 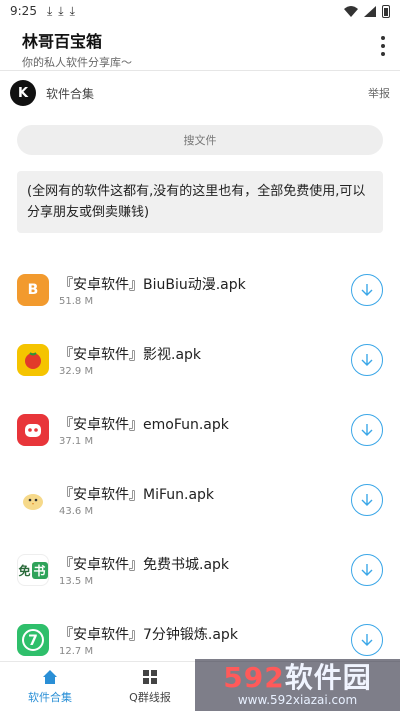 I want to click on status-bar: 9:25 ⤓ ⤓ ⤓, so click(x=200, y=11).